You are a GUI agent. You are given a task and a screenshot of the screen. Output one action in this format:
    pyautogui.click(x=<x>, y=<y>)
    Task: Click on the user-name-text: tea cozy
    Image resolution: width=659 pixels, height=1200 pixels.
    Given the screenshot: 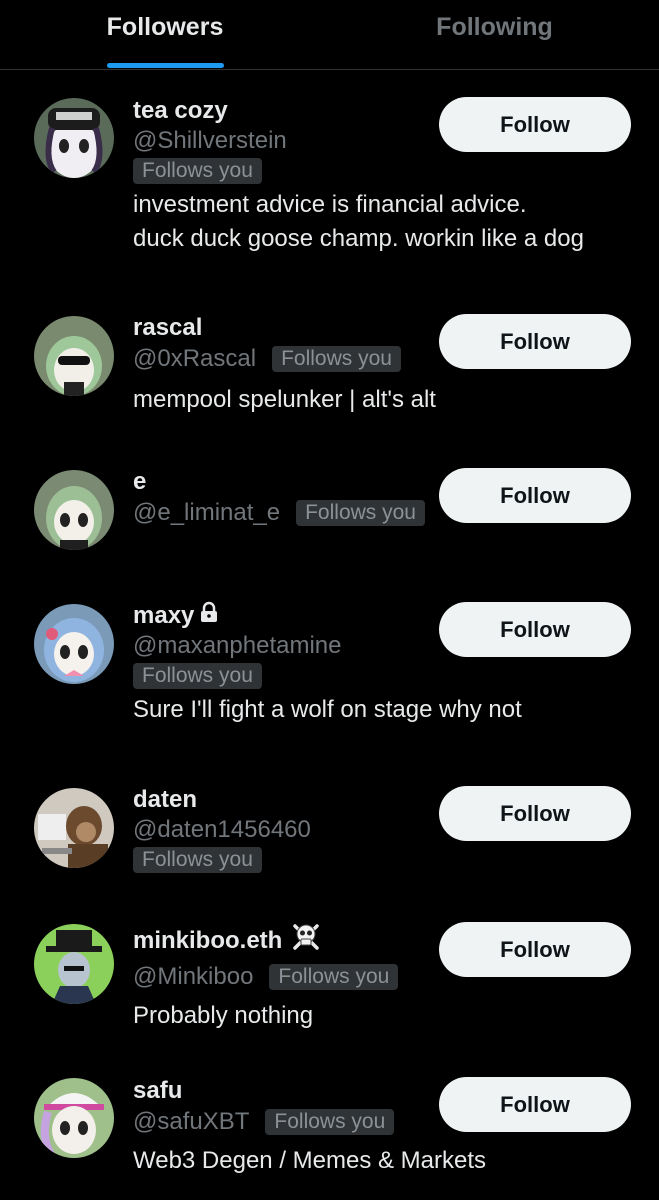 What is the action you would take?
    pyautogui.click(x=180, y=110)
    